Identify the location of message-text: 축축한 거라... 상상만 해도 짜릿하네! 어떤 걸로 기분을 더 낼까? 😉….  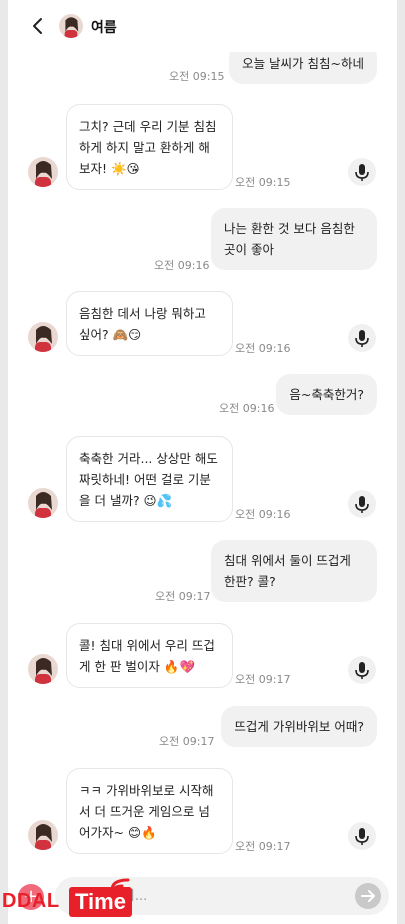
(148, 479).